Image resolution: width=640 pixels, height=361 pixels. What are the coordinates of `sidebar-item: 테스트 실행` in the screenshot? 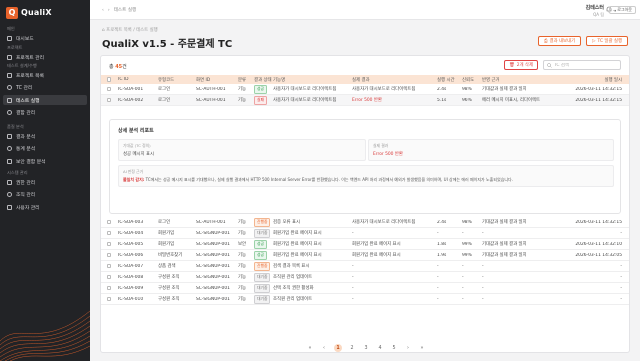 It's located at (45, 100).